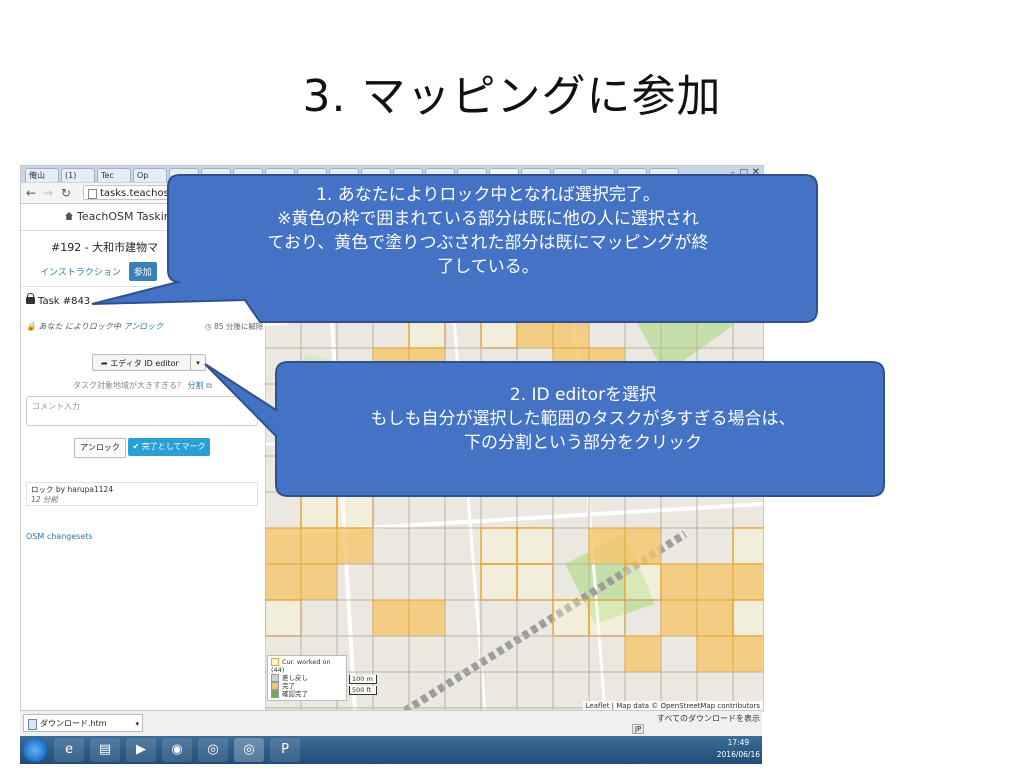  Describe the element at coordinates (80, 271) in the screenshot. I see `tab-instructions: インストラクション` at that location.